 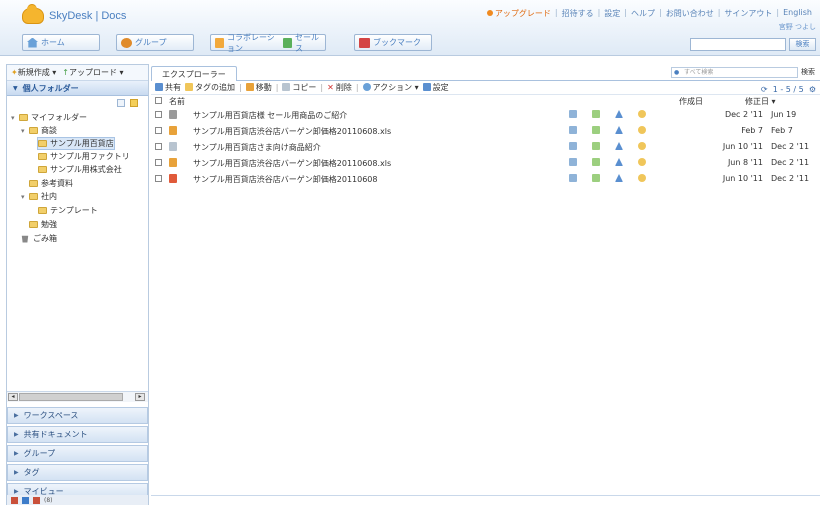 What do you see at coordinates (77, 453) in the screenshot?
I see `accordion-group: ▶ グループ` at bounding box center [77, 453].